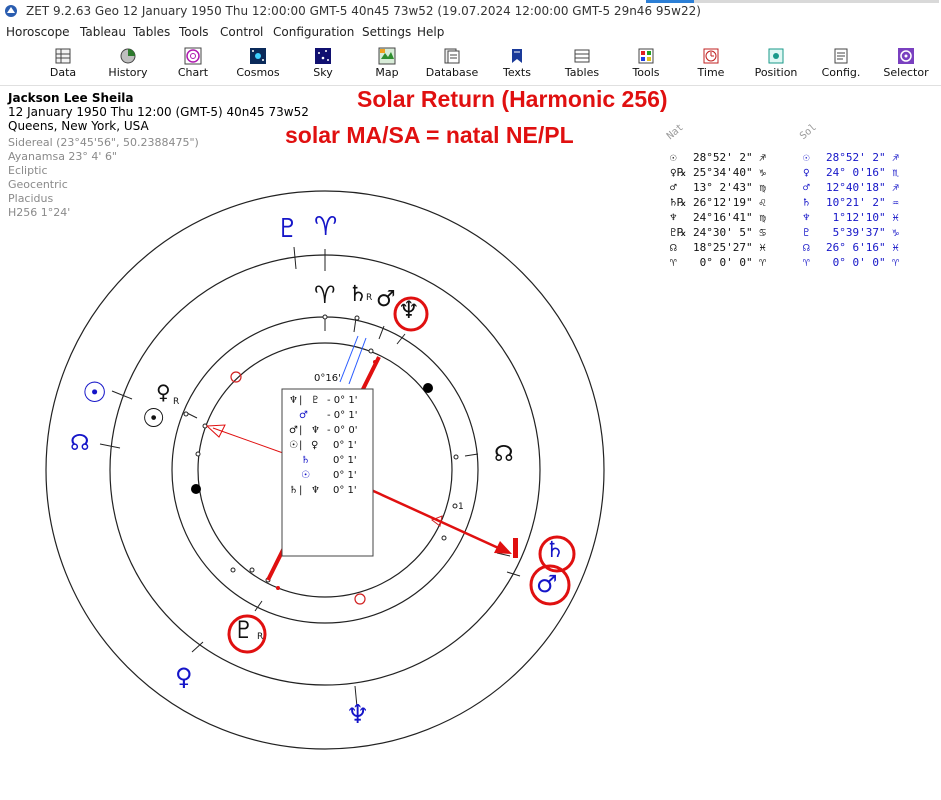 This screenshot has height=800, width=941. I want to click on selector-button: Selector, so click(906, 64).